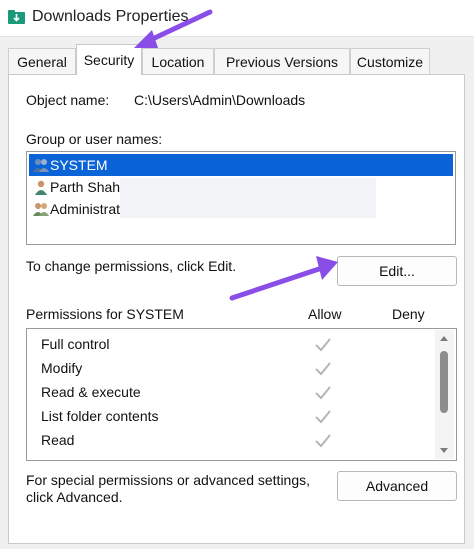 The height and width of the screenshot is (549, 474). I want to click on permissions-scrollbar, so click(444, 394).